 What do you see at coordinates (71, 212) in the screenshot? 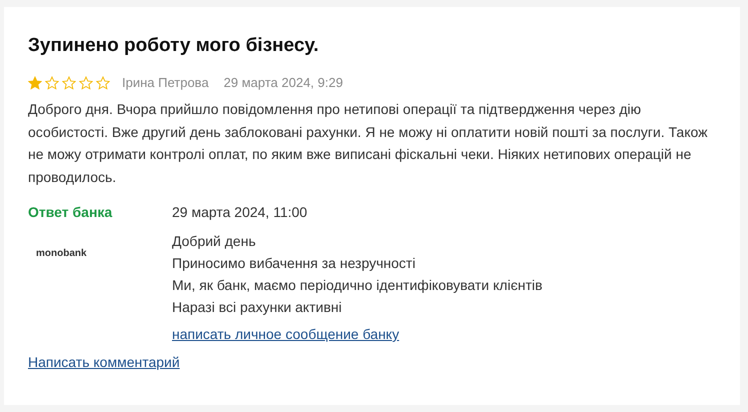
I see `answer-label: Ответ банка` at bounding box center [71, 212].